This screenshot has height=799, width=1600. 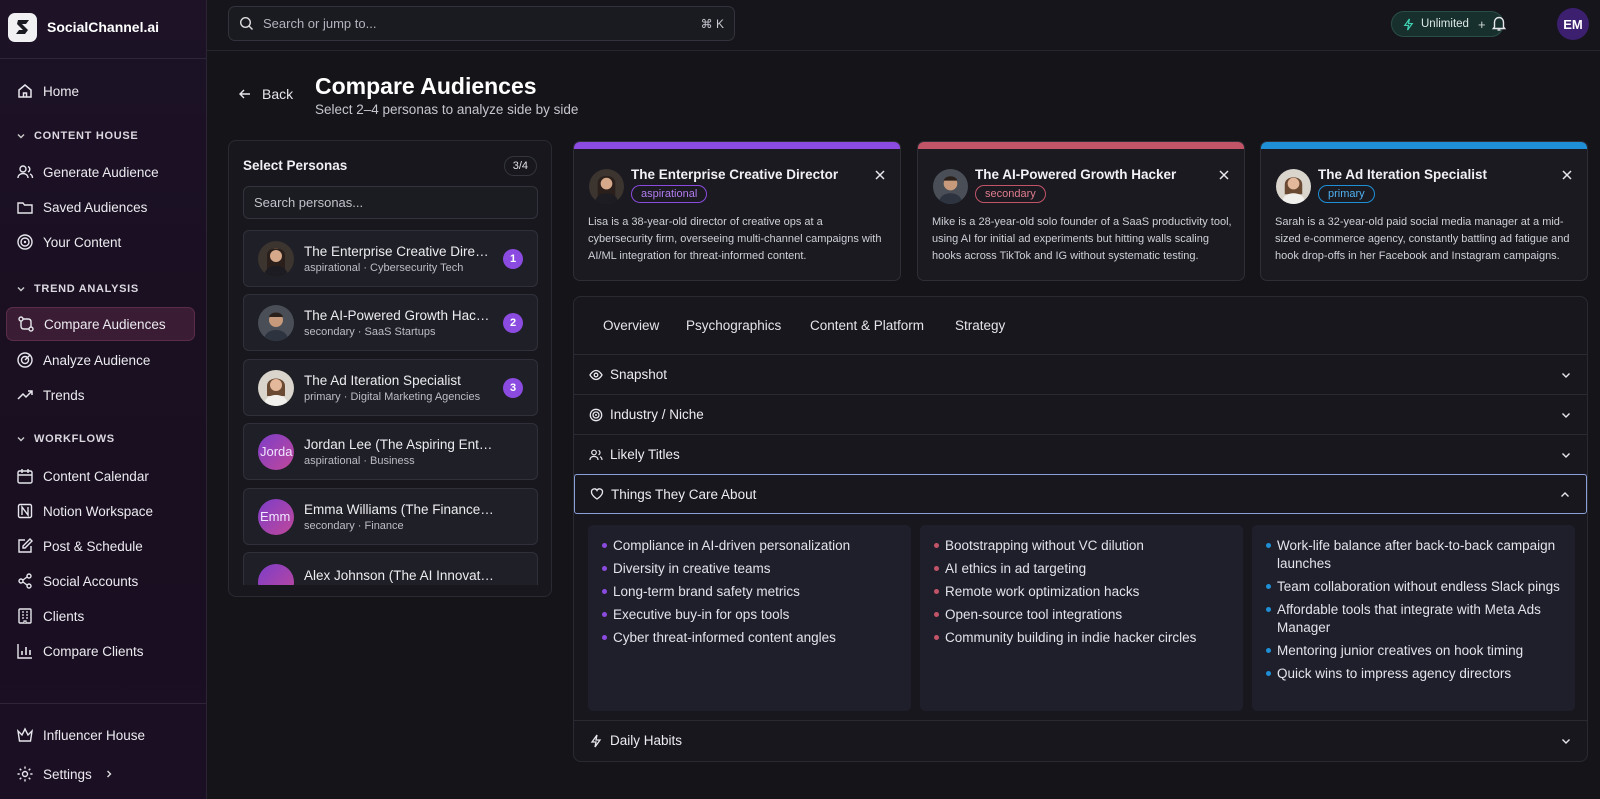 I want to click on crown-icon, so click(x=25, y=734).